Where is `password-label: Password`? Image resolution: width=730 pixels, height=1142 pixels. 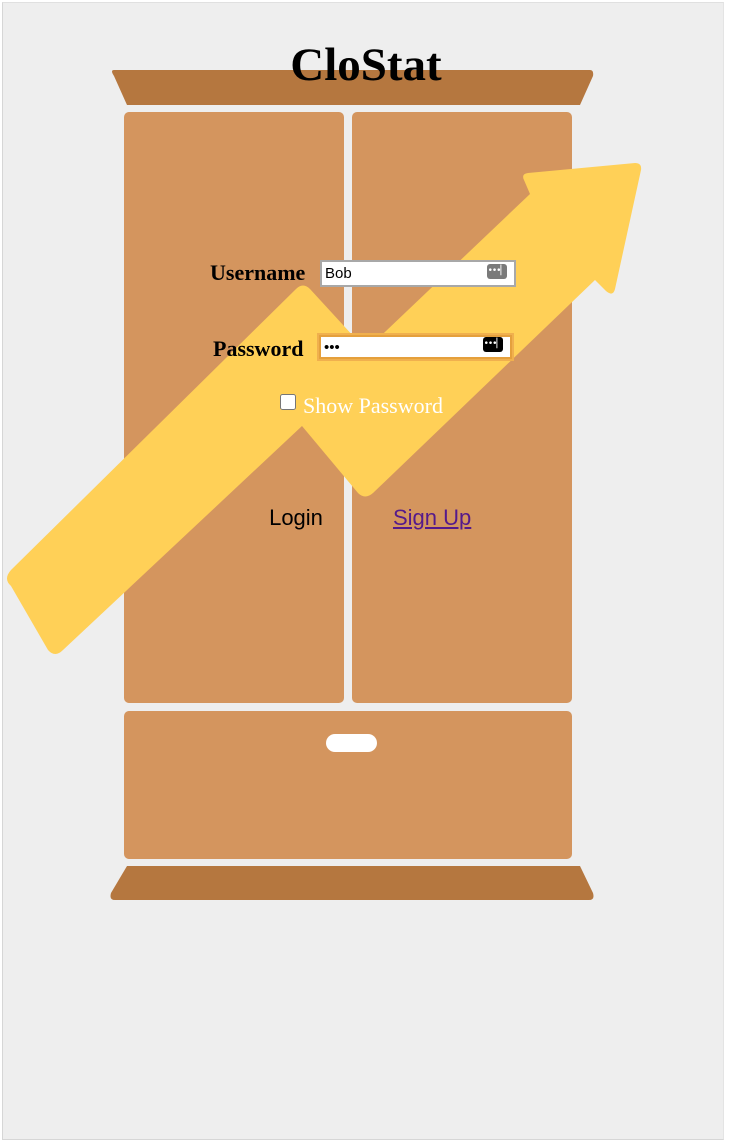 password-label: Password is located at coordinates (258, 348).